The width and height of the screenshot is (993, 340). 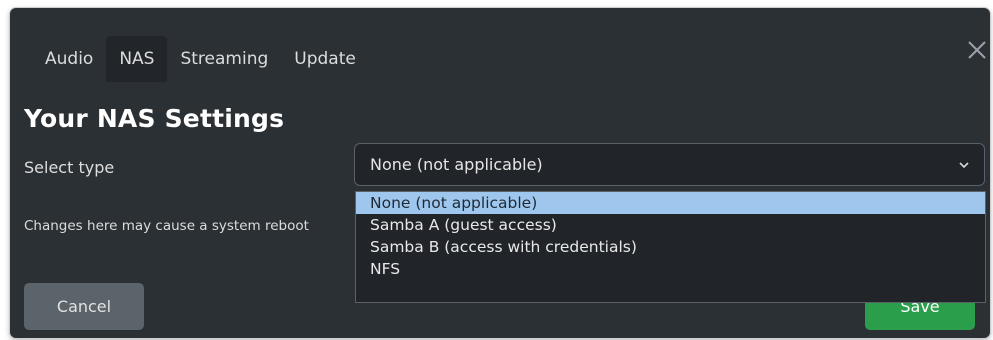 I want to click on dropdown-option-nfs: NFS, so click(x=670, y=269).